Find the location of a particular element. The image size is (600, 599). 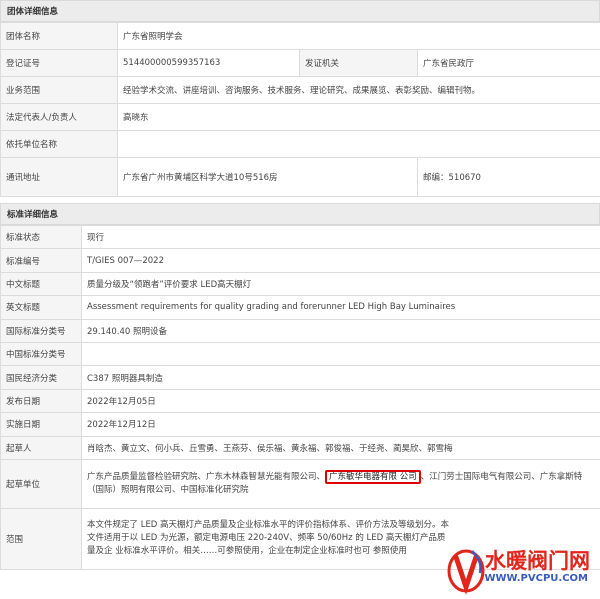

table-row: 中文标题 质量分级及“领跑者”评价要求 LED高天棚灯 is located at coordinates (300, 284).